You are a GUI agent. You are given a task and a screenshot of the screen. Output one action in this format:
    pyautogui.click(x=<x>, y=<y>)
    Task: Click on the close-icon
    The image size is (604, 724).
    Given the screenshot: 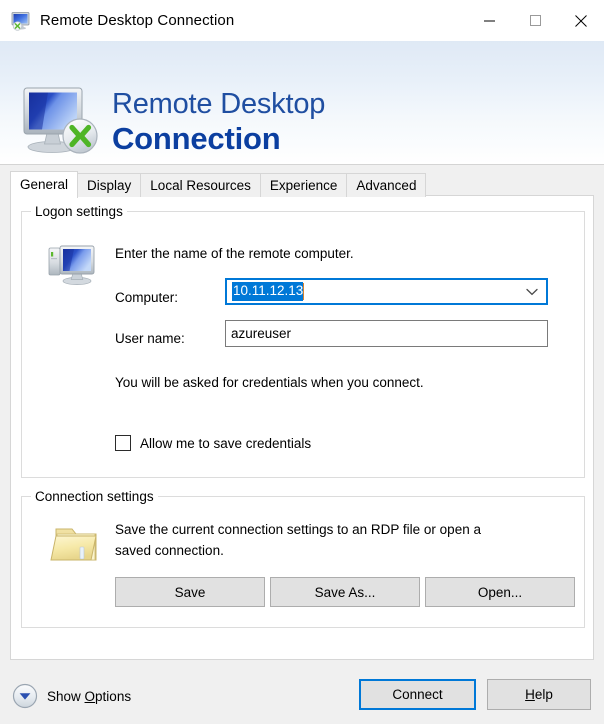 What is the action you would take?
    pyautogui.click(x=581, y=20)
    